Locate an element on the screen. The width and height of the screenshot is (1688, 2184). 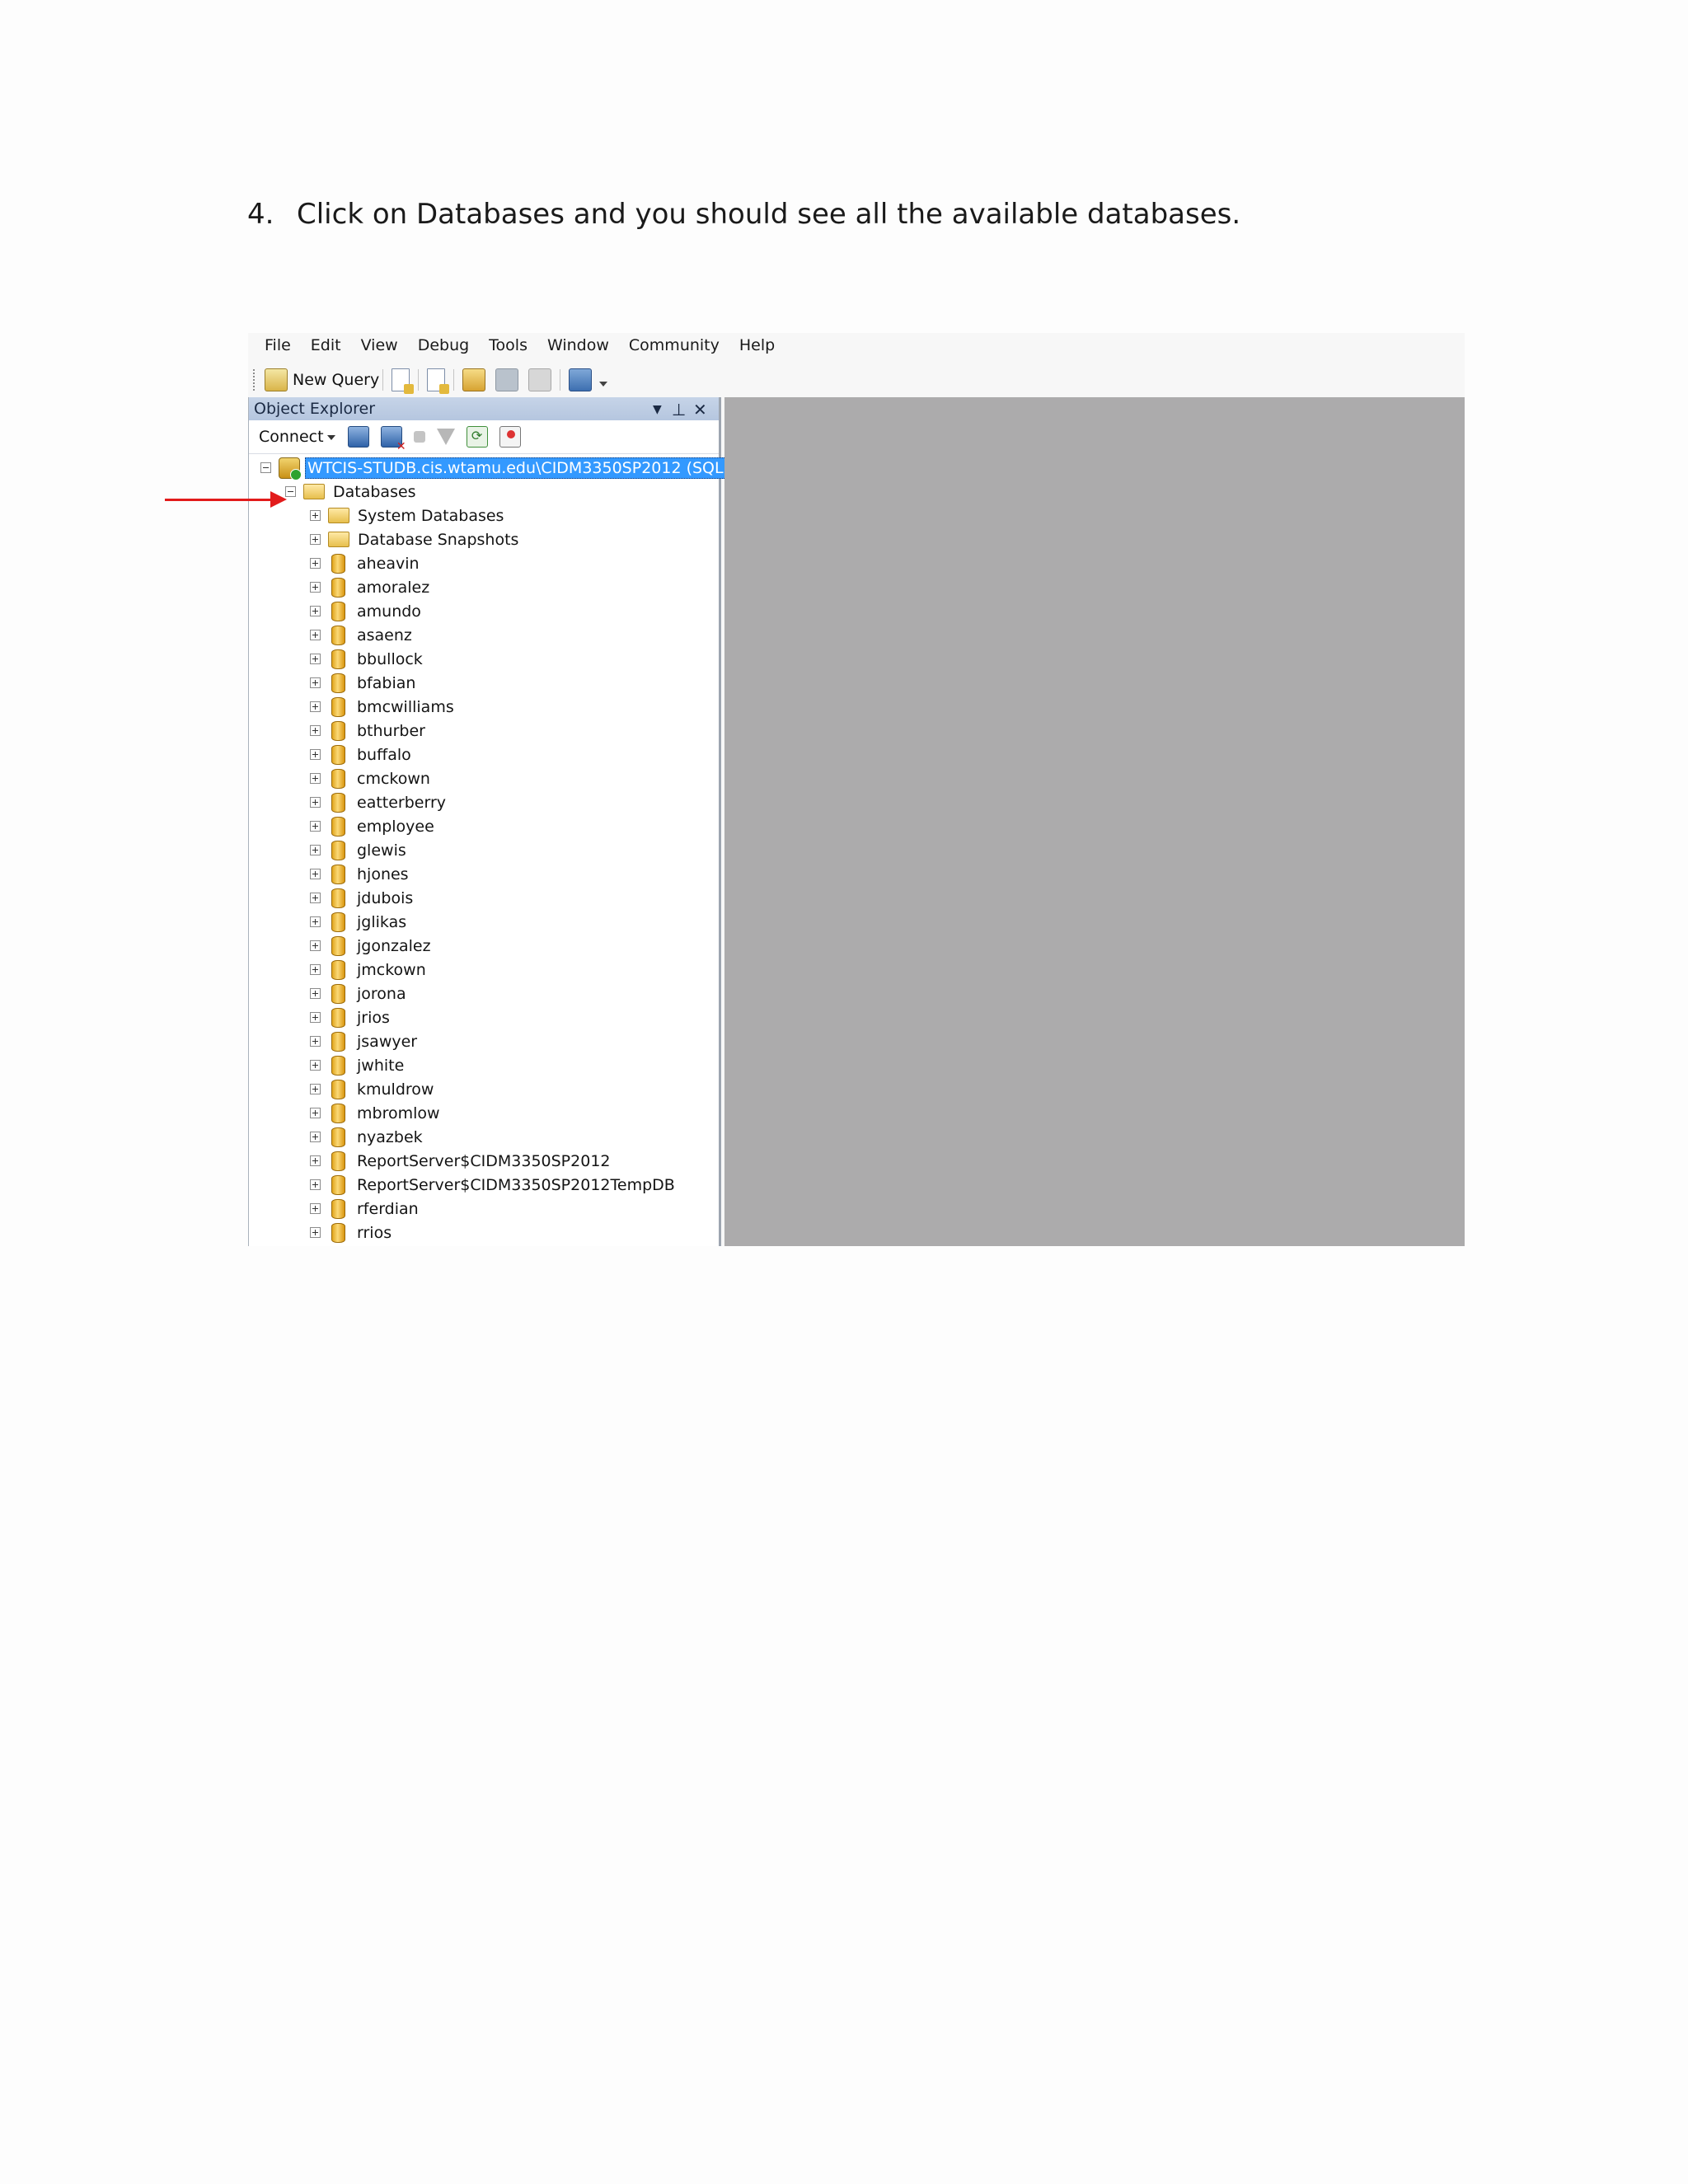
database-label: jsawyer is located at coordinates (387, 1042).